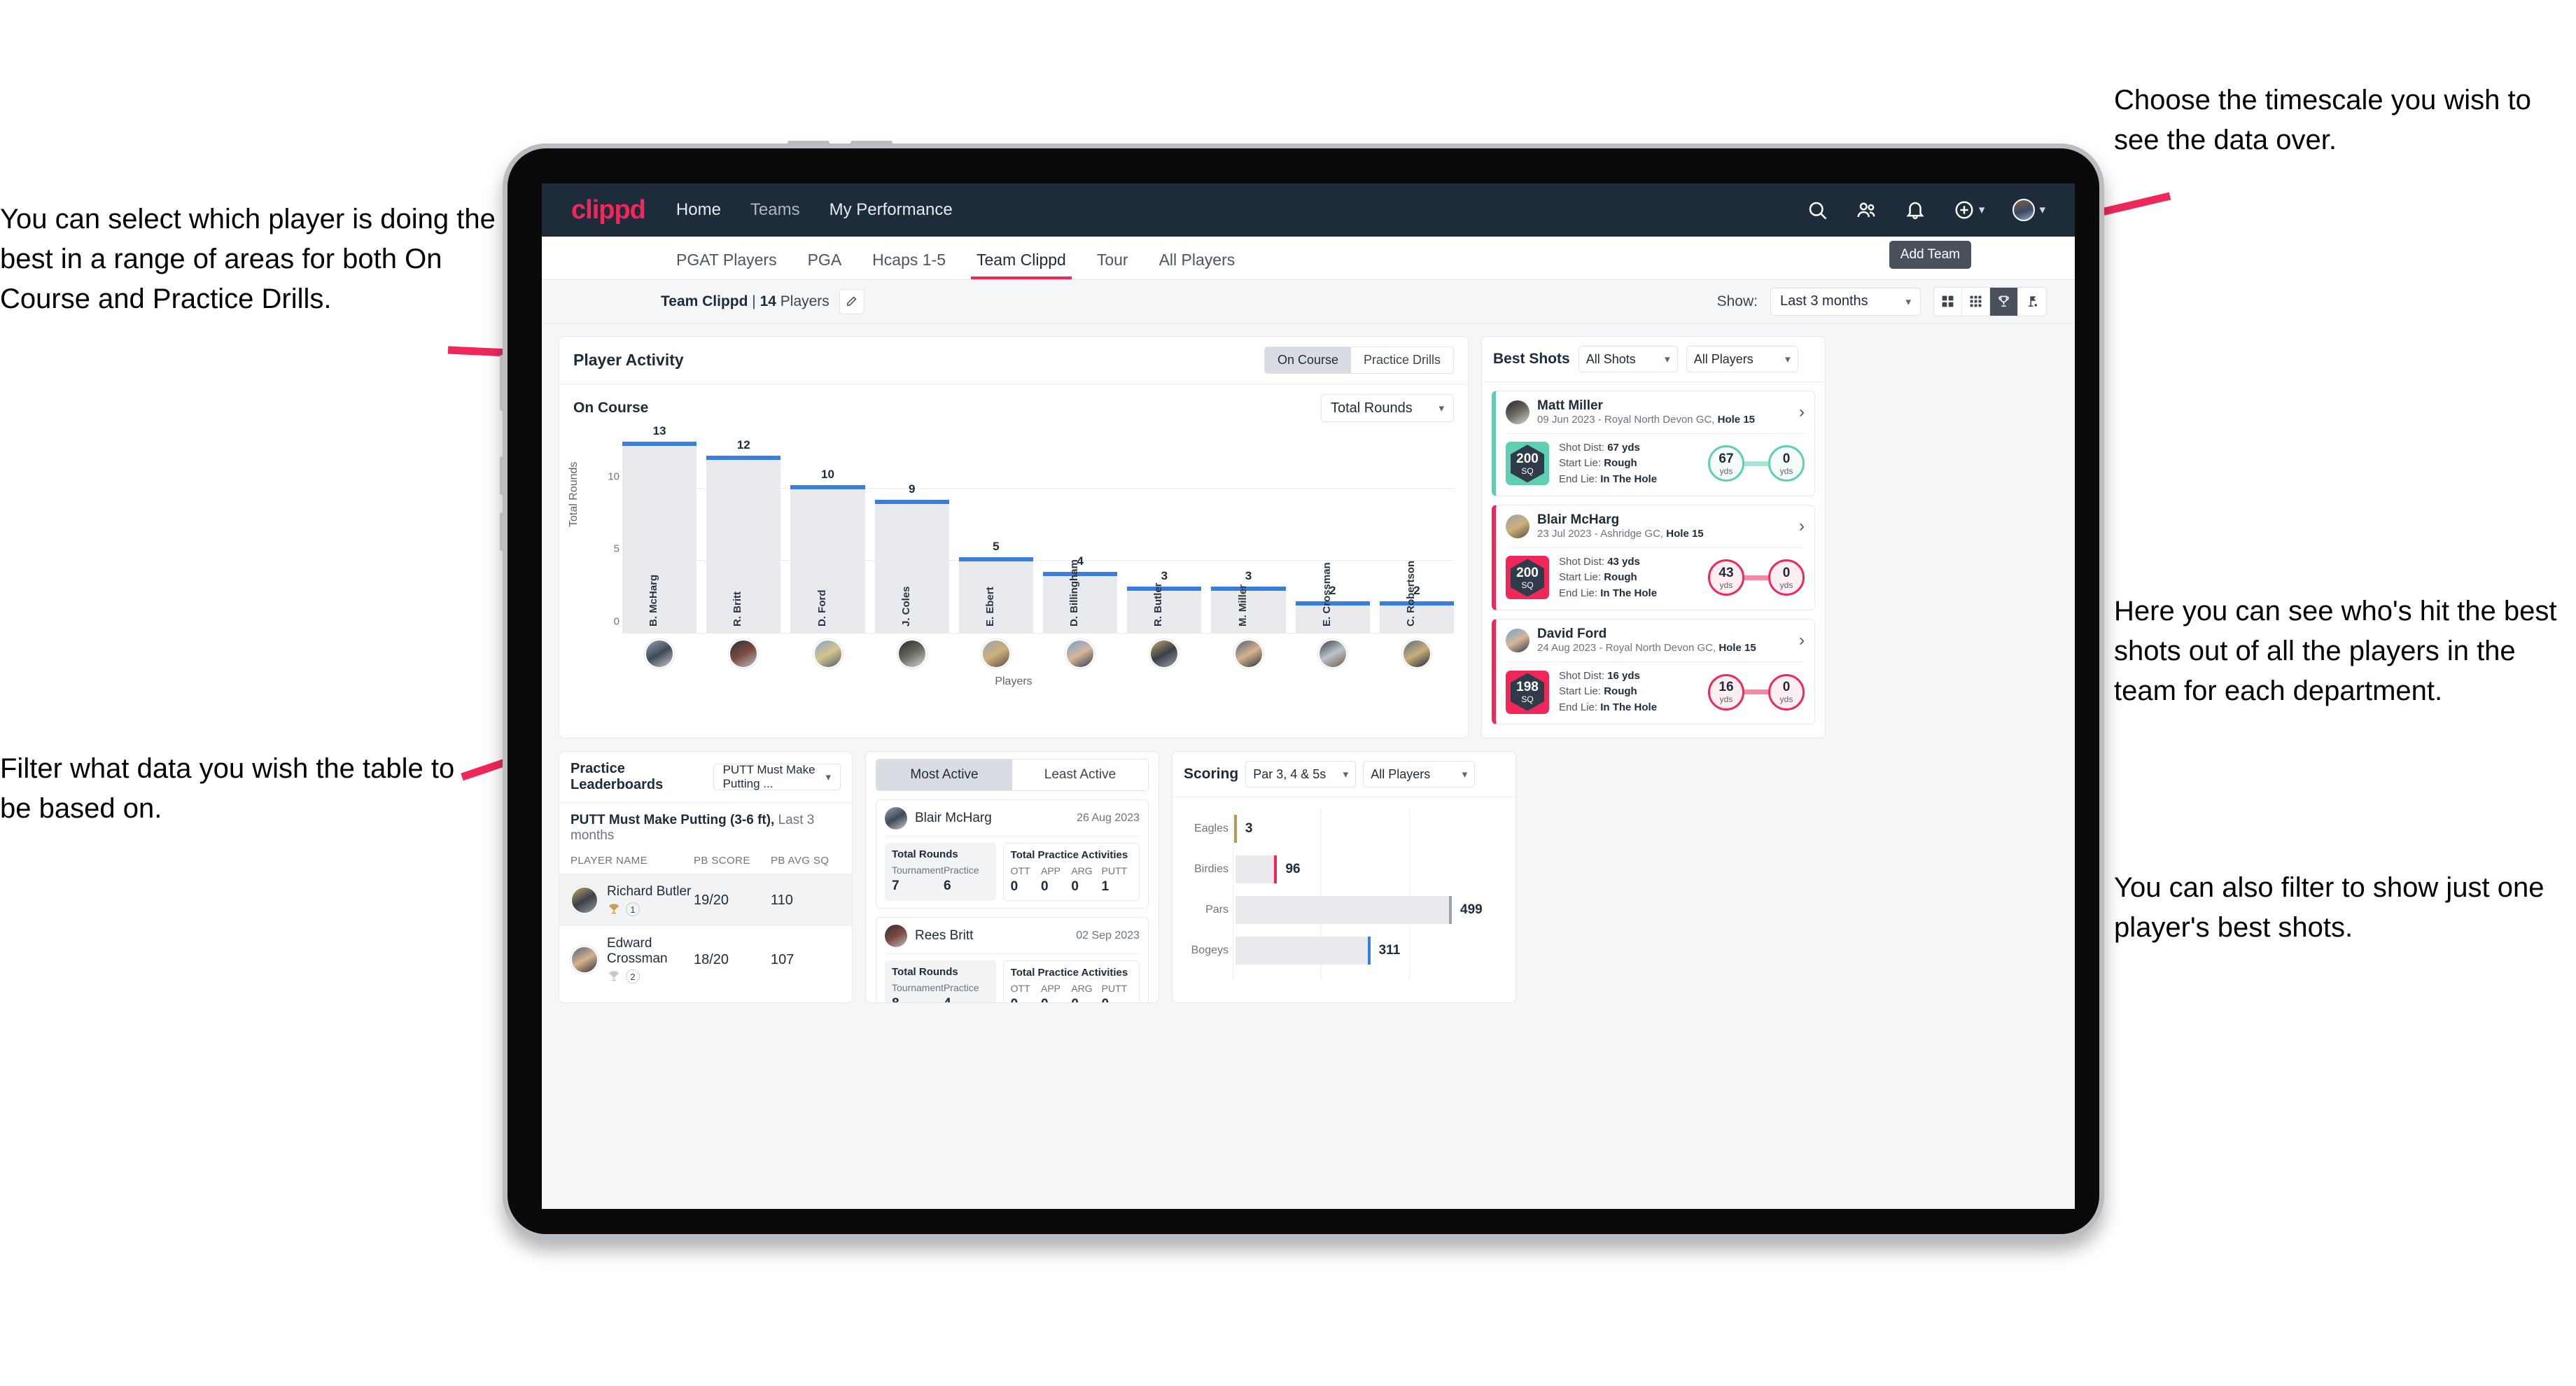 This screenshot has height=1386, width=2576. What do you see at coordinates (1080, 596) in the screenshot?
I see `chart-bar: D. Billingham` at bounding box center [1080, 596].